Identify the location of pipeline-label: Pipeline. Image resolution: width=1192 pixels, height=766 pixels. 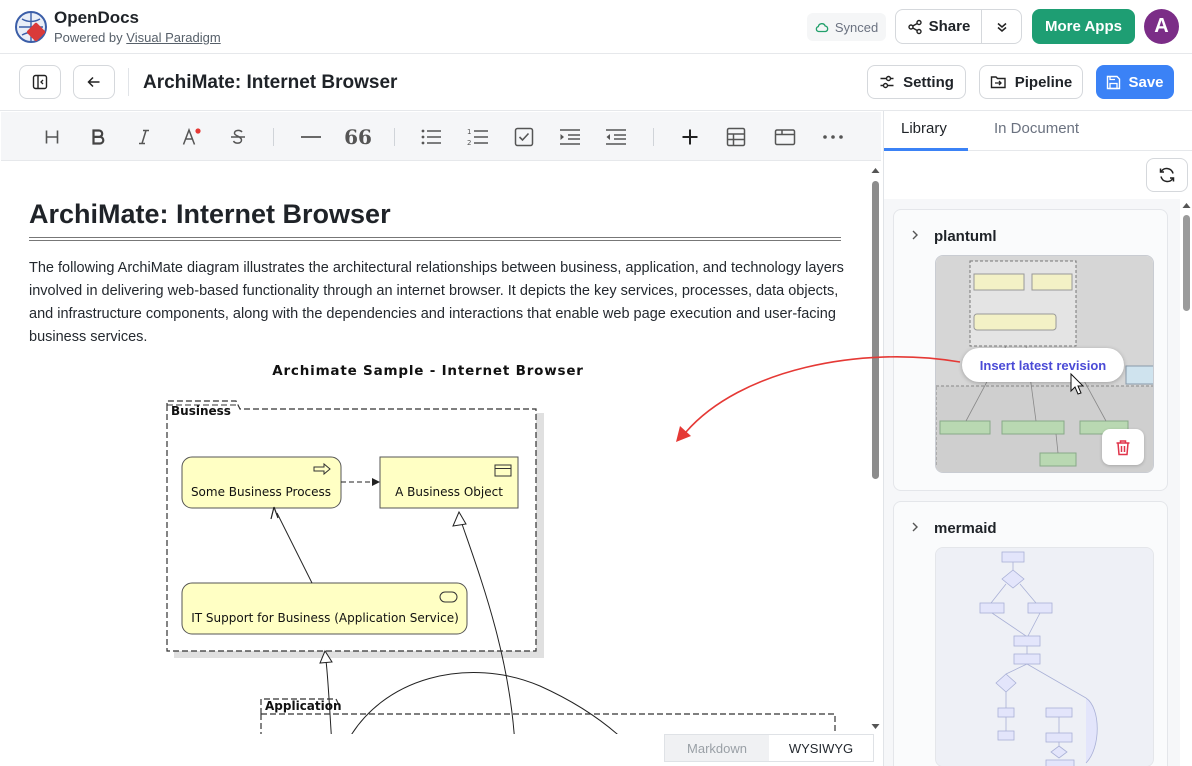
(1043, 82).